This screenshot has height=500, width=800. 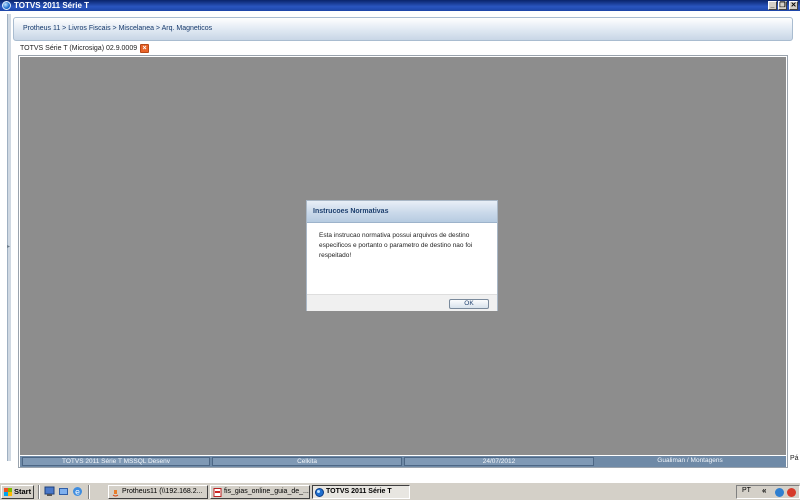 I want to click on network-icon, so click(x=779, y=492).